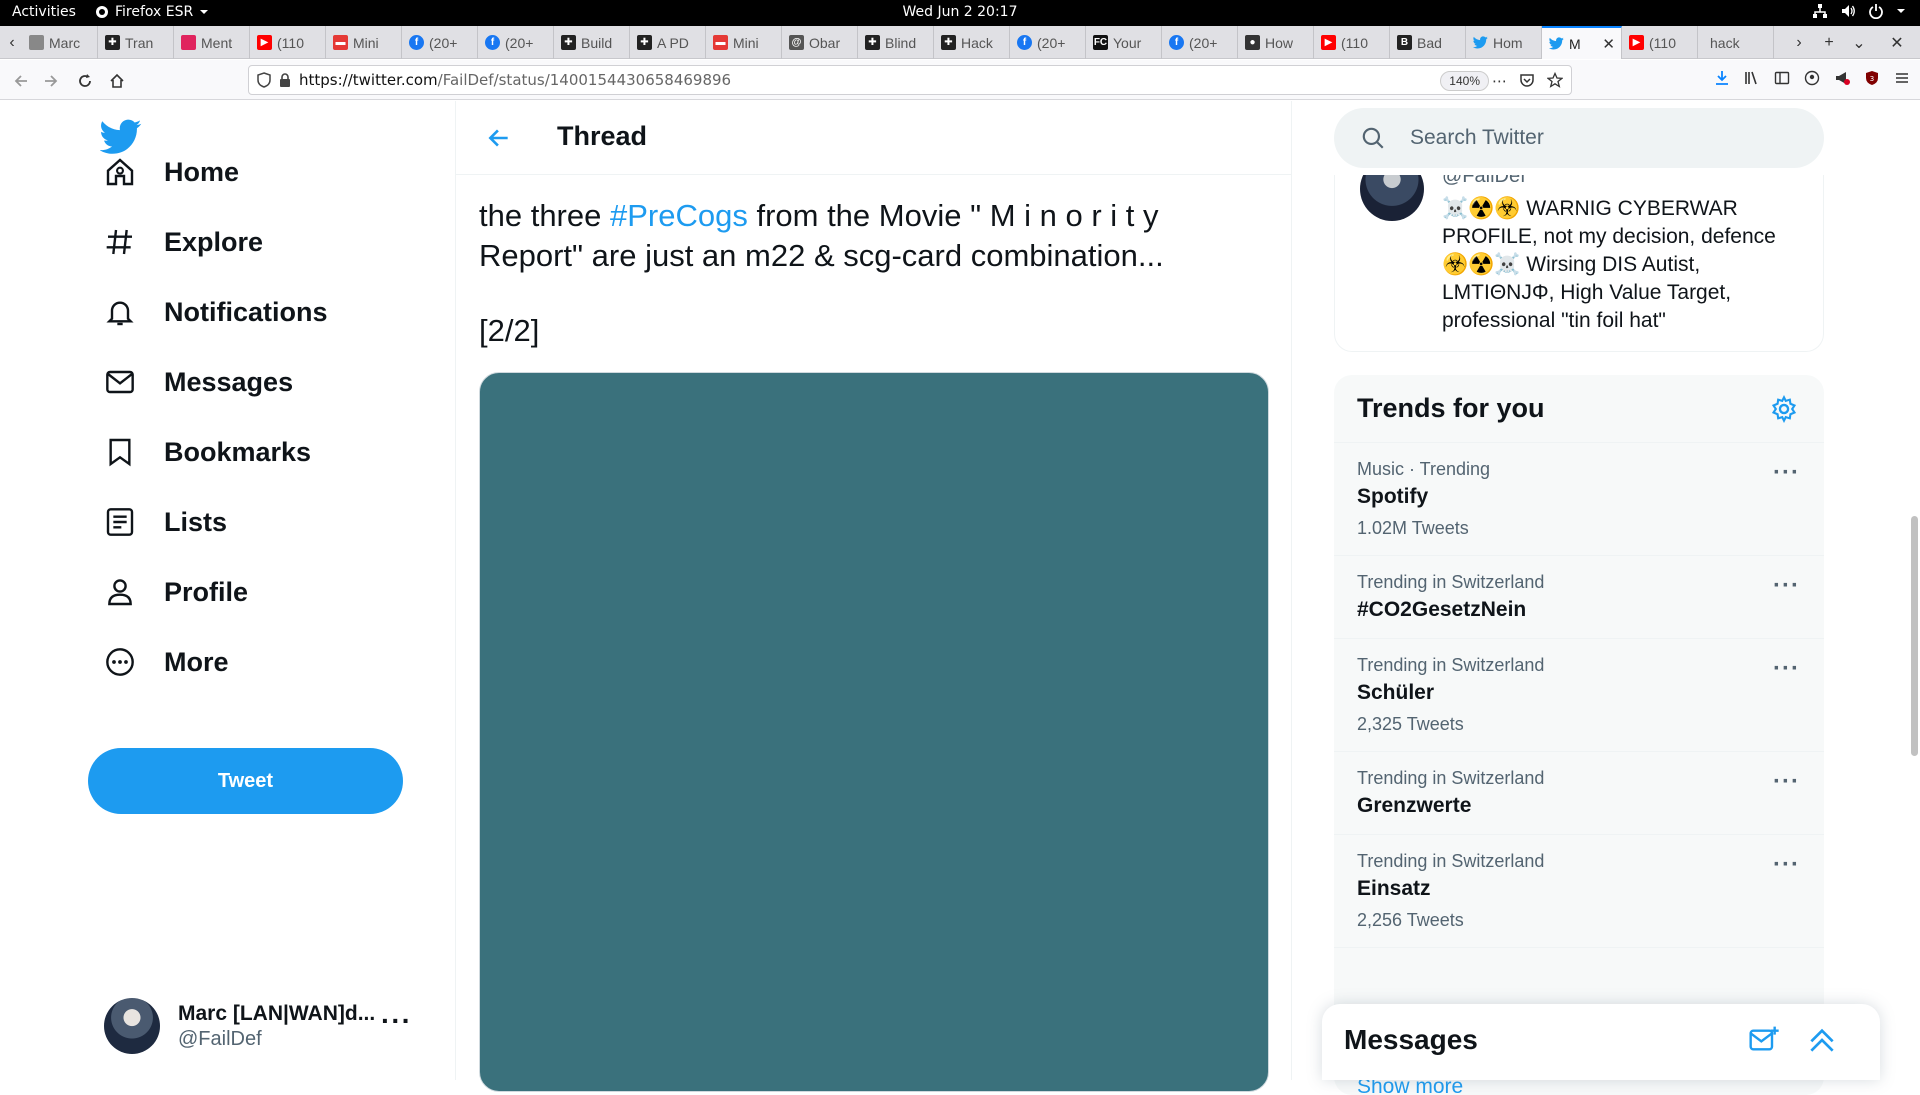  I want to click on page-icon, so click(188, 42).